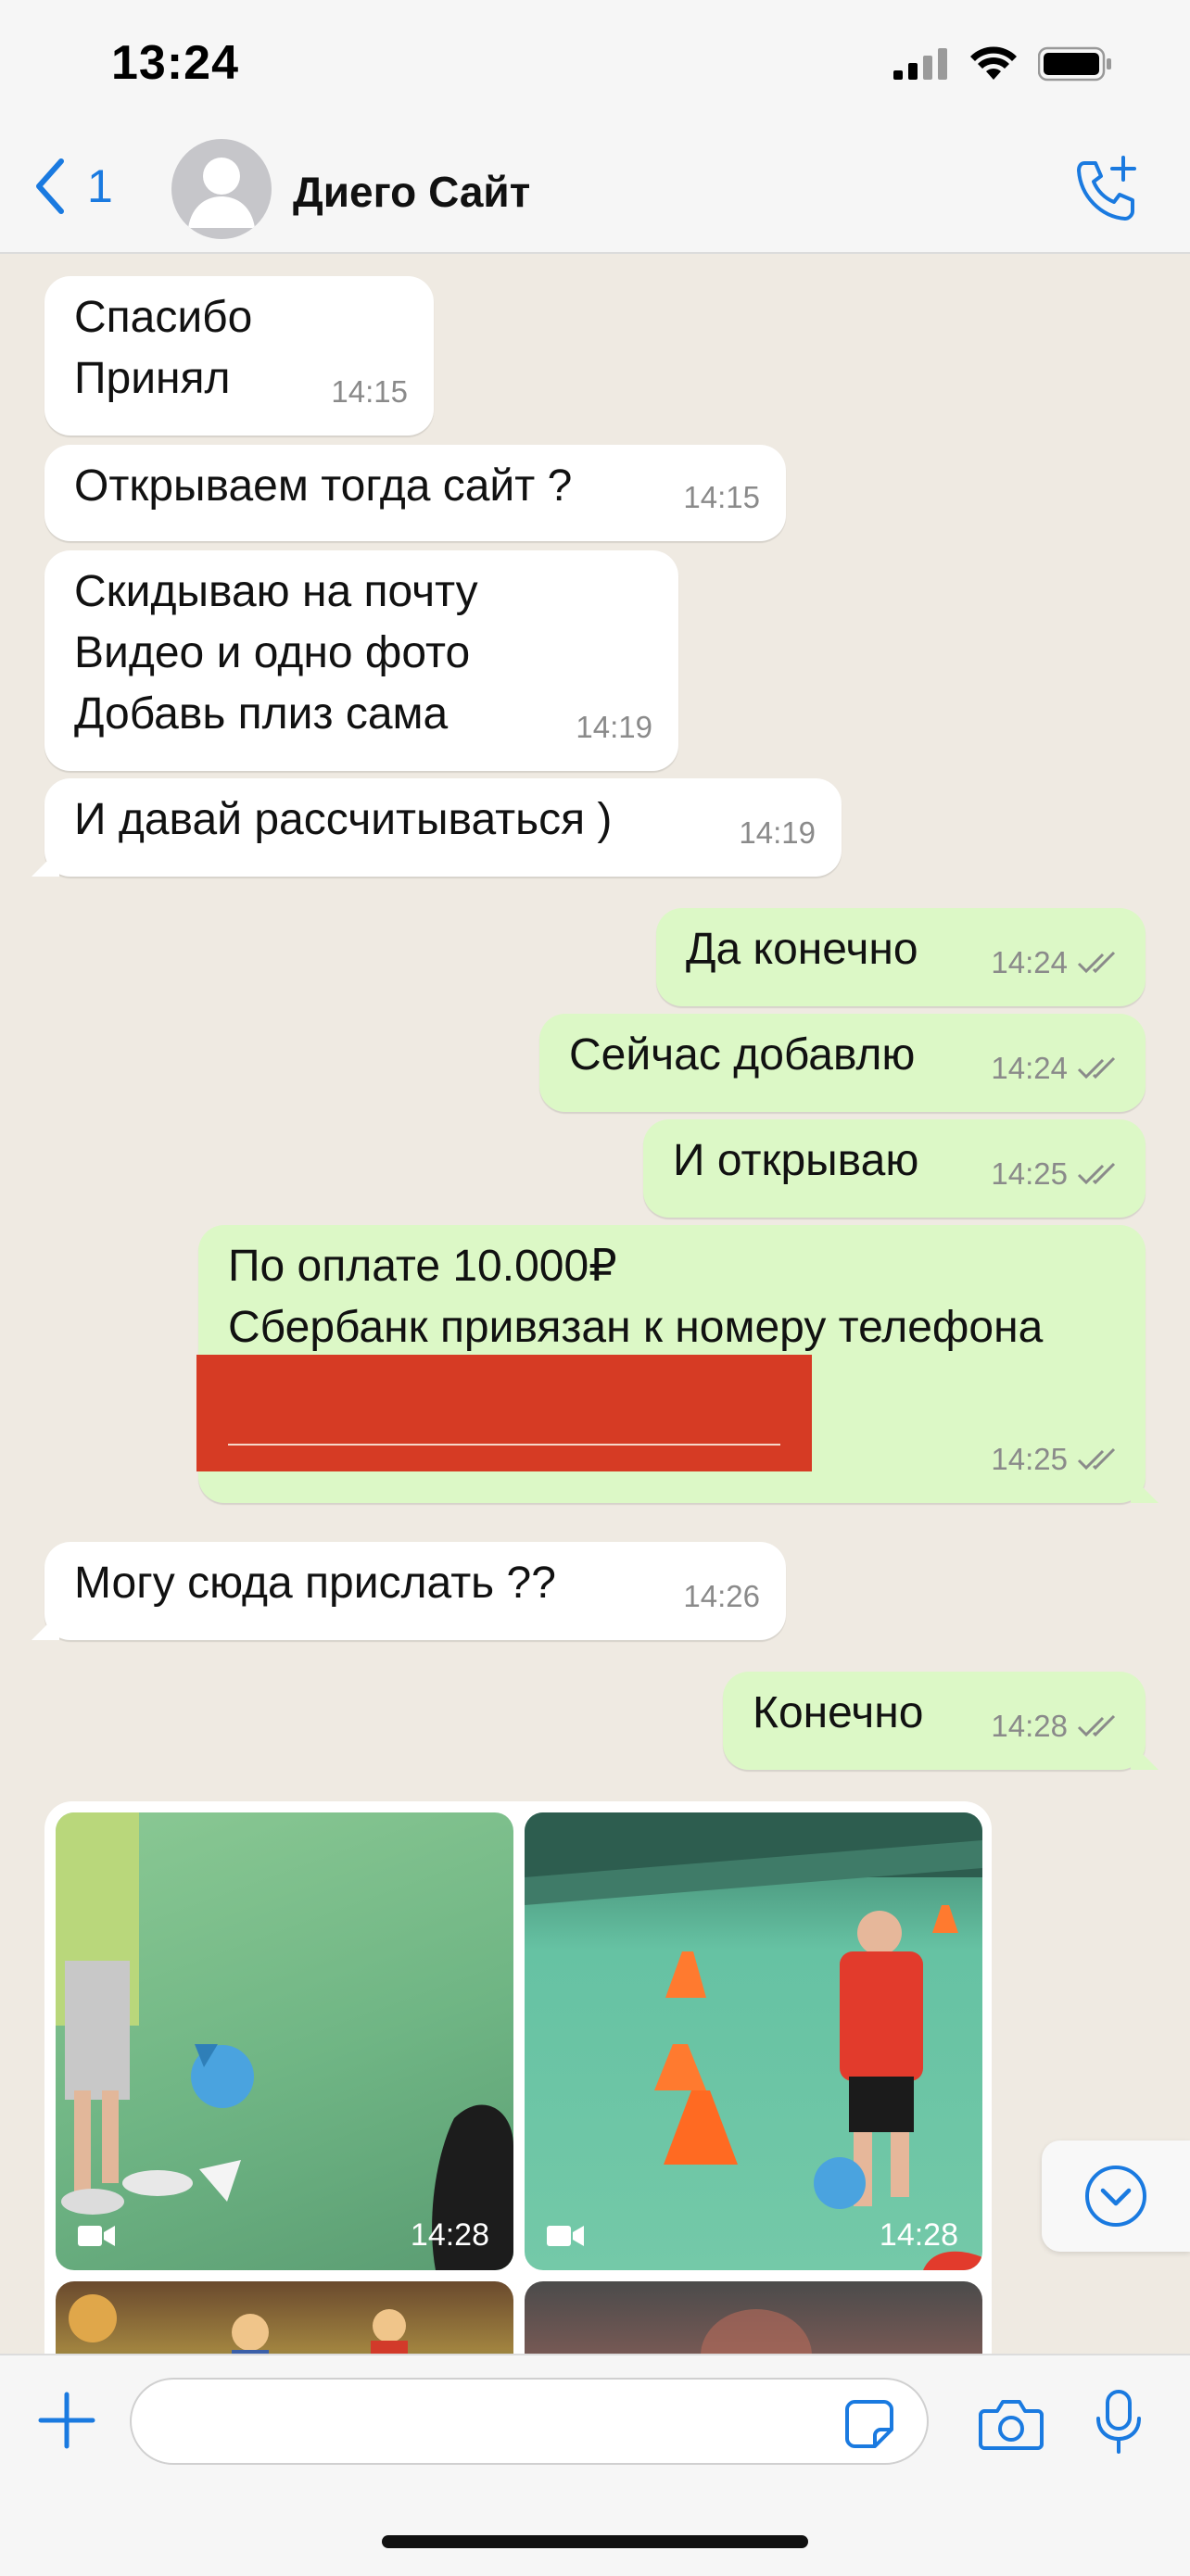 The height and width of the screenshot is (2576, 1190). I want to click on composer-bar, so click(595, 2465).